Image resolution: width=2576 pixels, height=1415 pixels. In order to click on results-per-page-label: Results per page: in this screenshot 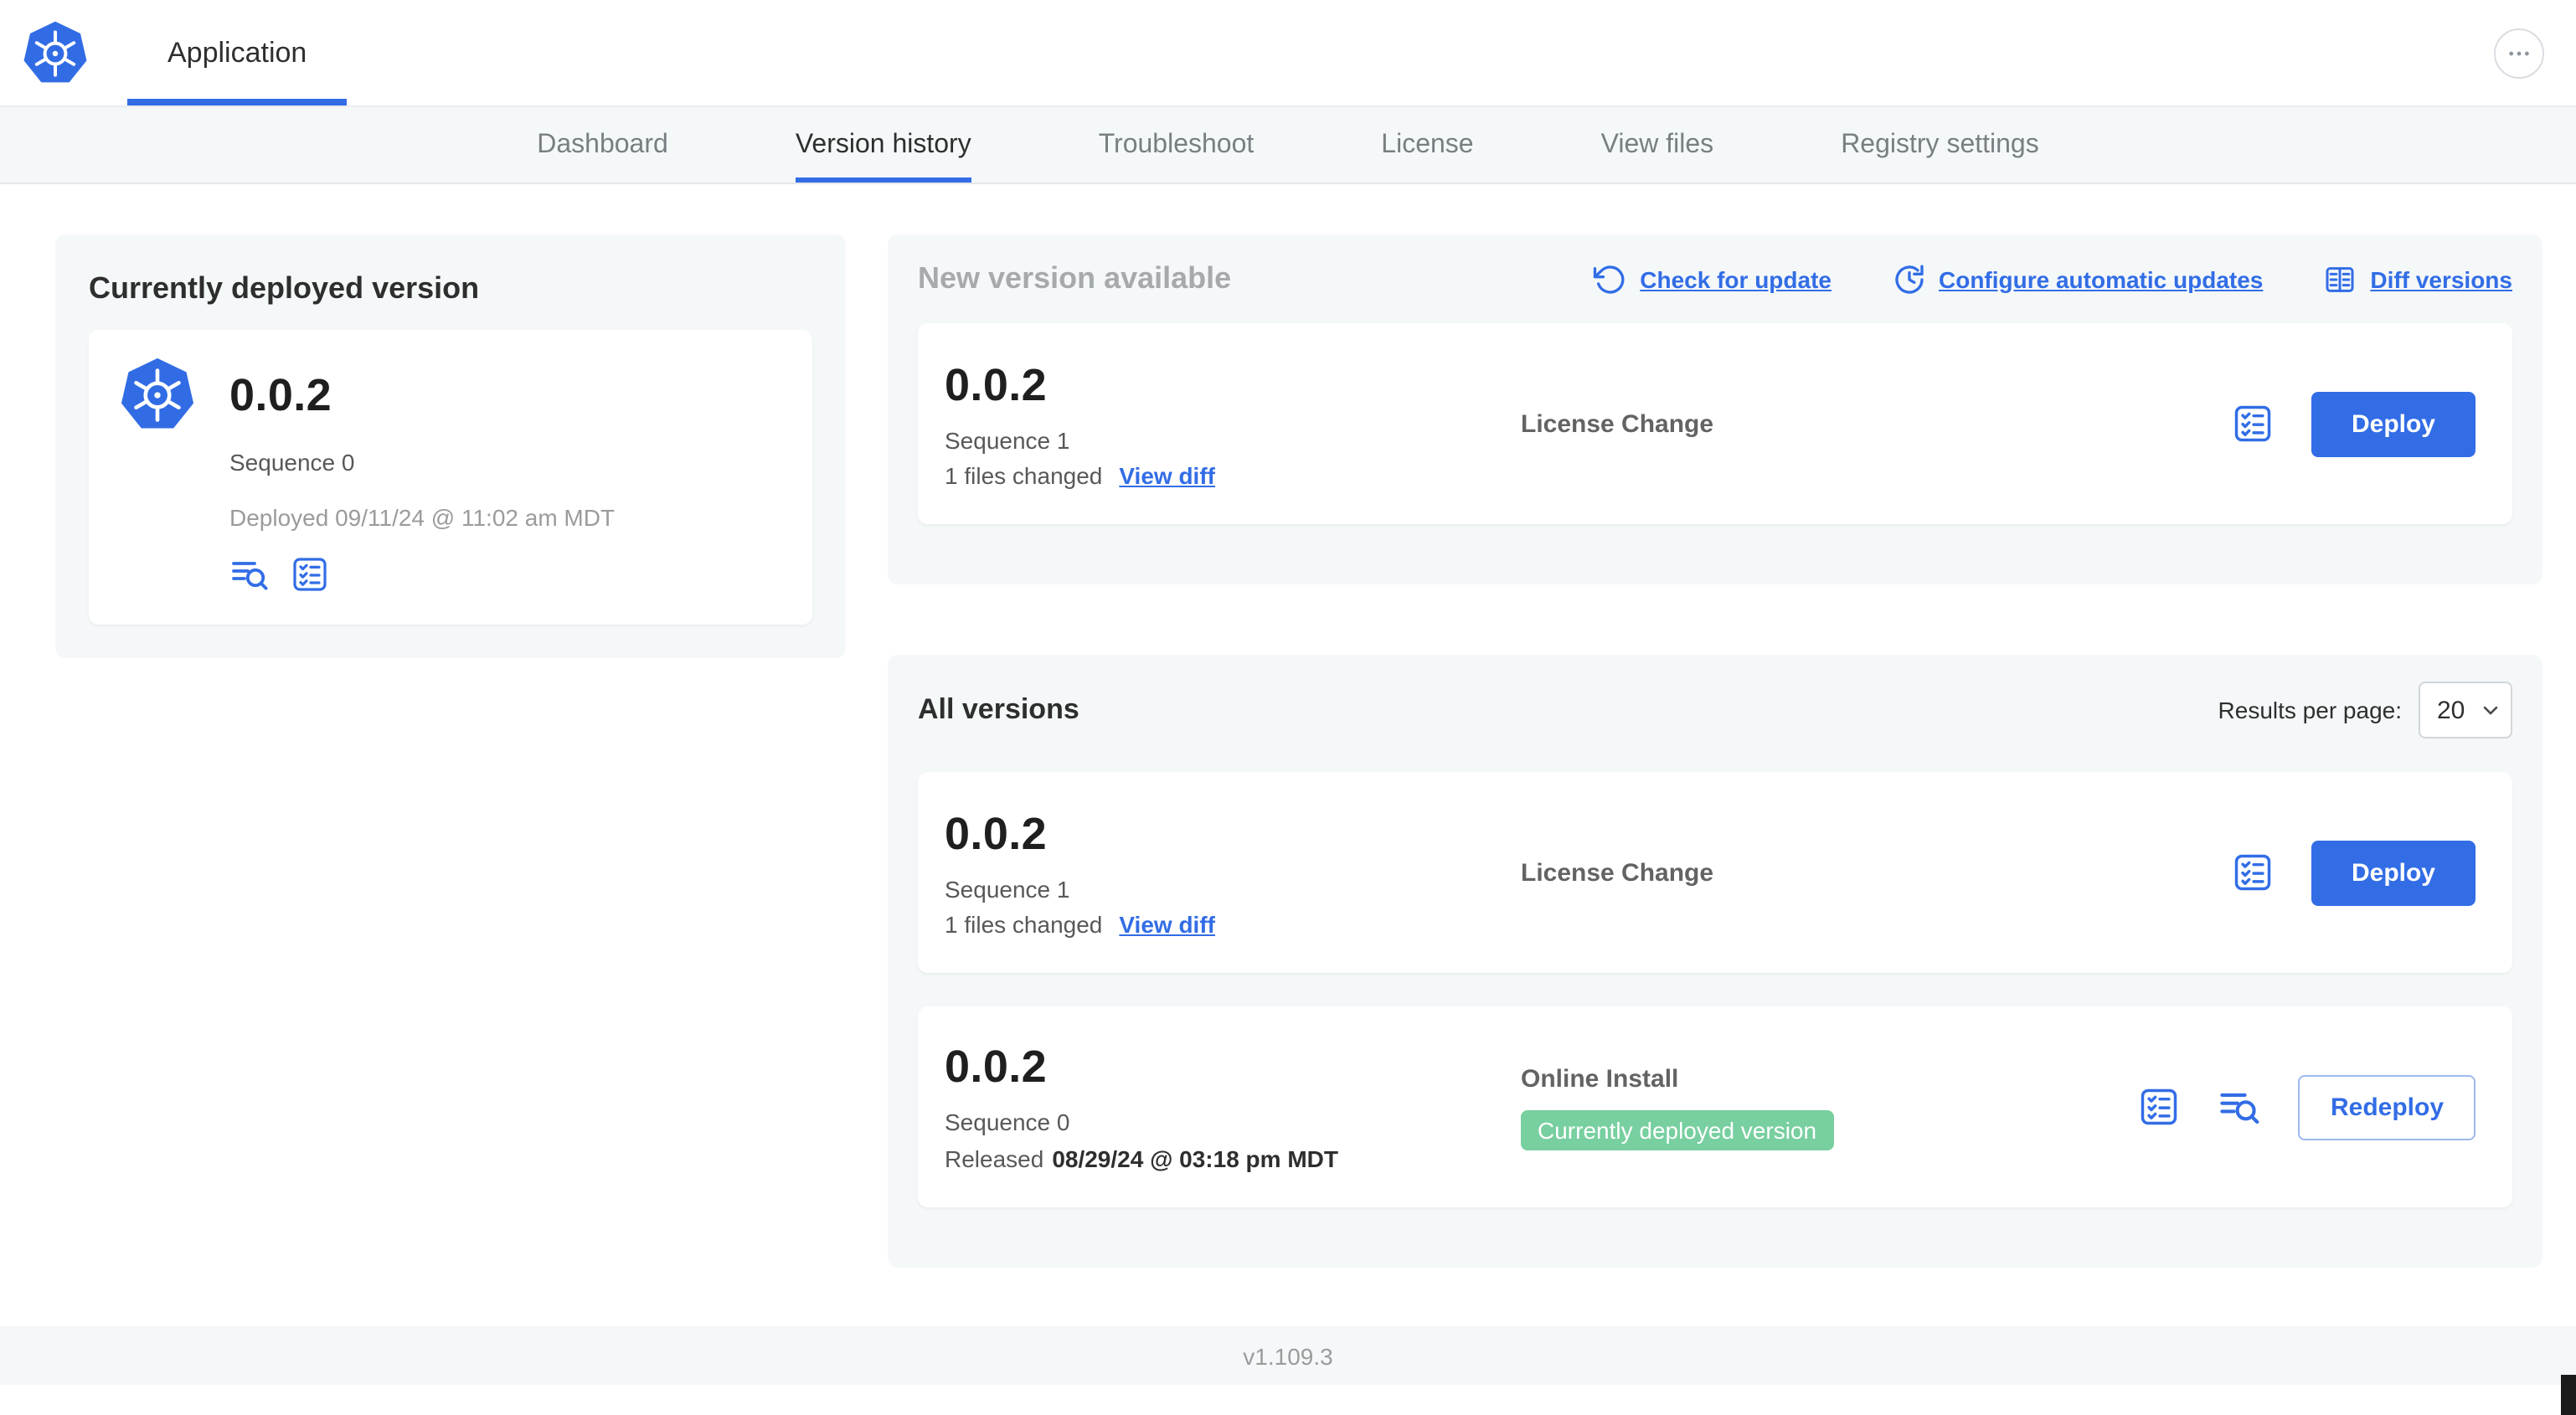, I will do `click(2310, 710)`.